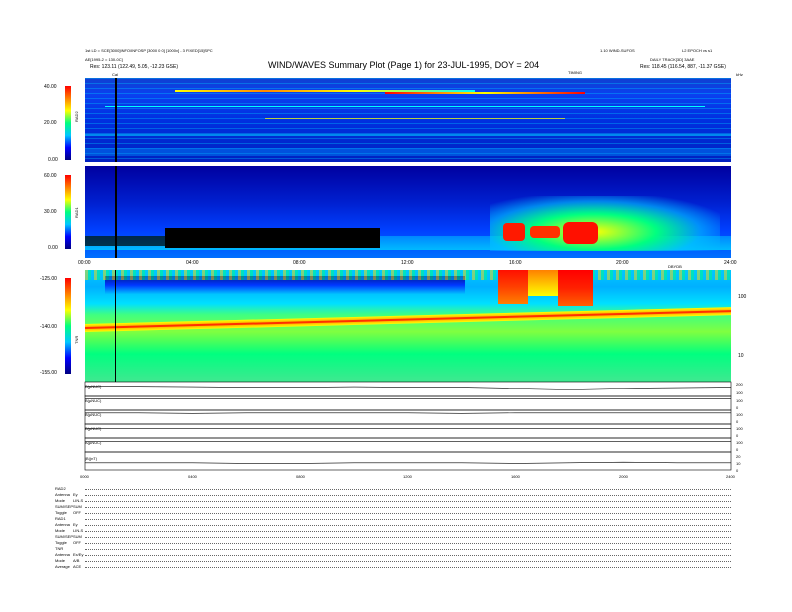 Image resolution: width=792 pixels, height=612 pixels. What do you see at coordinates (62, 554) in the screenshot?
I see `footer-key-11: Antenna` at bounding box center [62, 554].